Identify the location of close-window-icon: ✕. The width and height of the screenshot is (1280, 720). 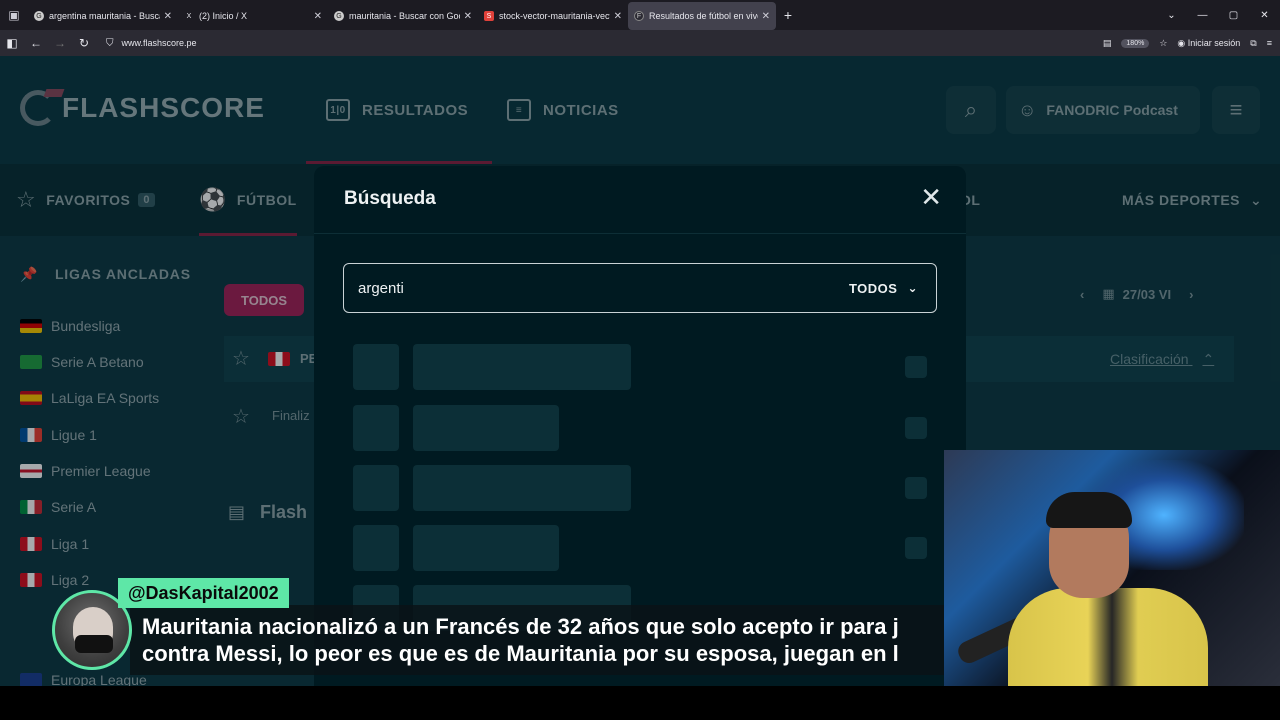
(1264, 15).